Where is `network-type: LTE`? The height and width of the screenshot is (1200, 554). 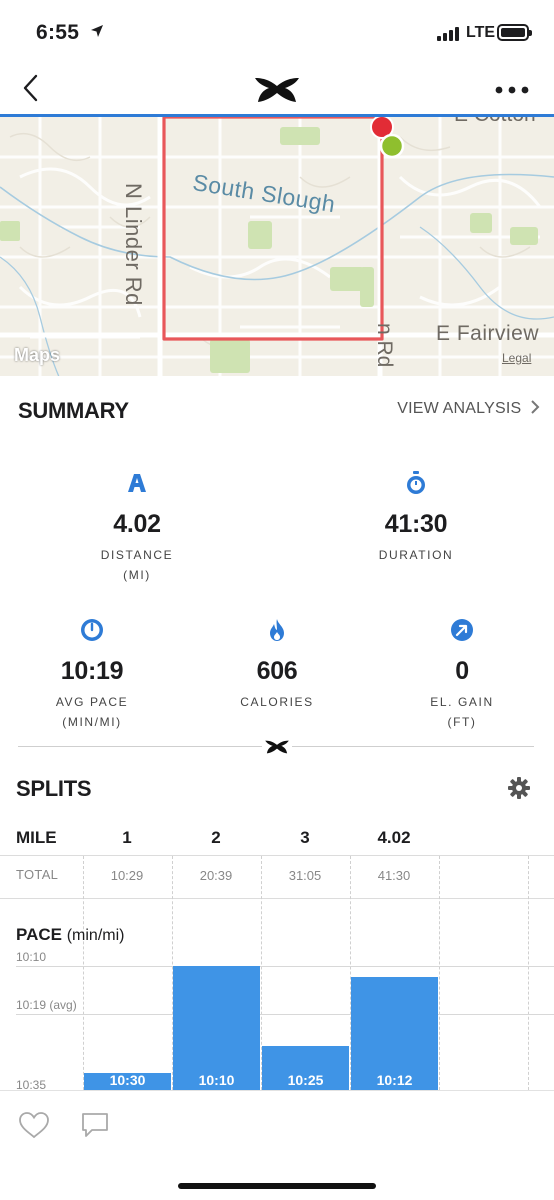
network-type: LTE is located at coordinates (481, 32).